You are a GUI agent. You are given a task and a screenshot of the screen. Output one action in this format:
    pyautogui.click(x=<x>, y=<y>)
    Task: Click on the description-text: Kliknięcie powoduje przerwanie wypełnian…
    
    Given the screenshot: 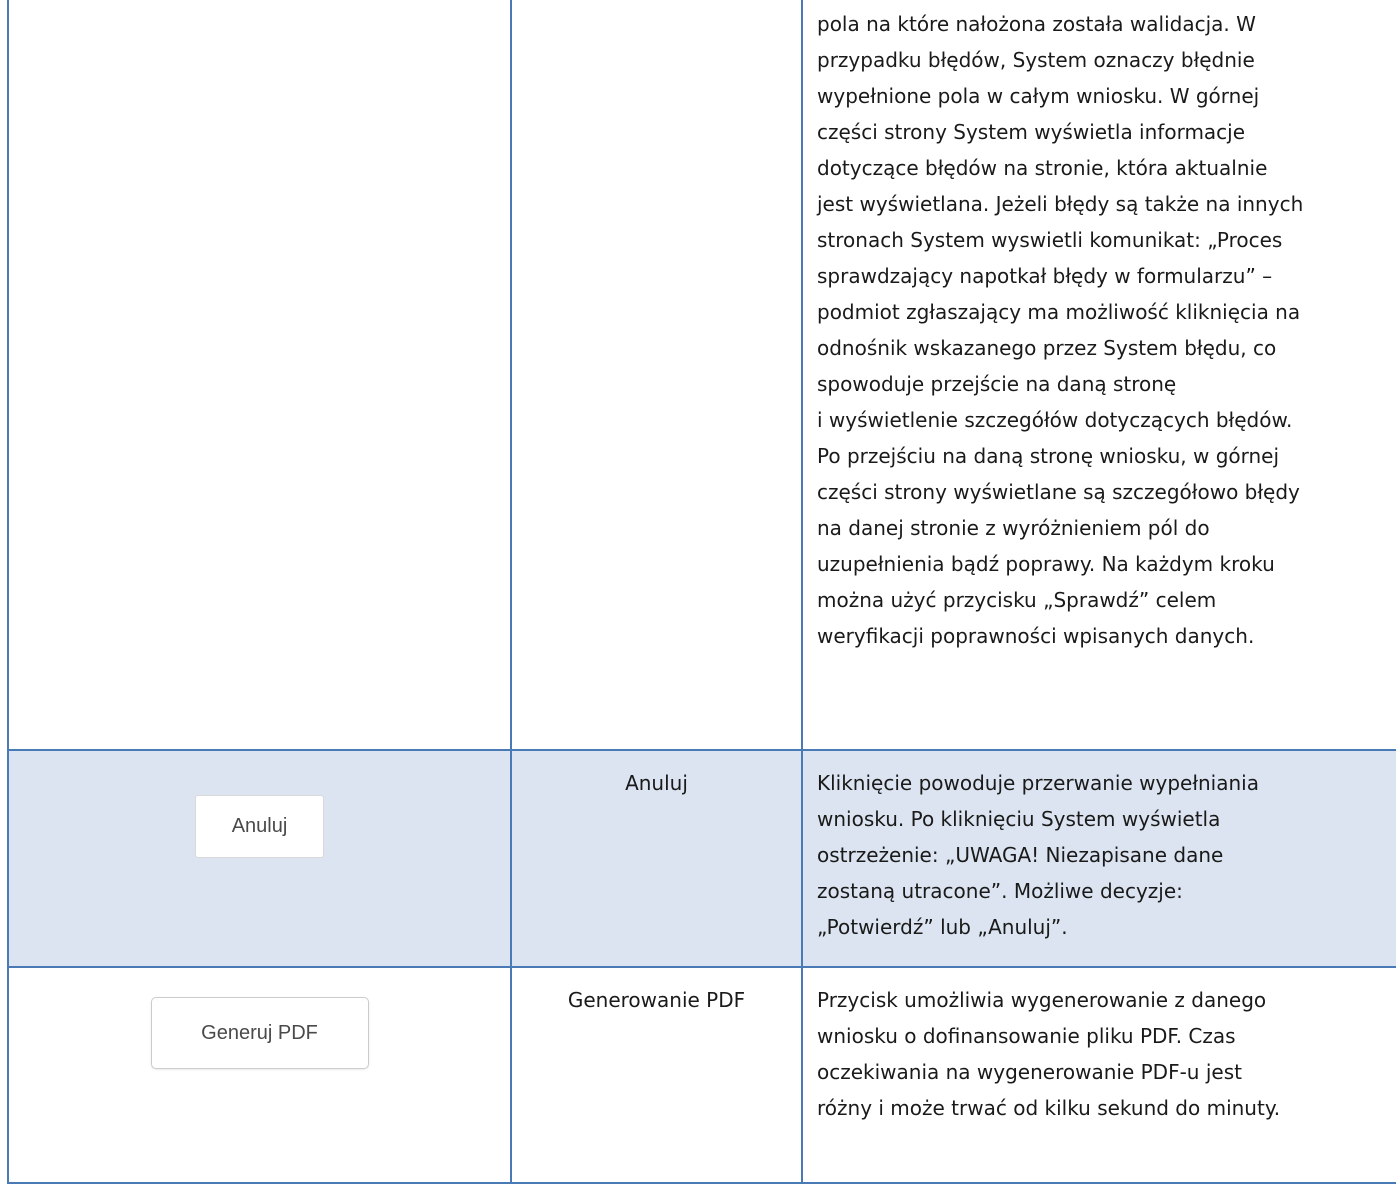 What is the action you would take?
    pyautogui.click(x=1038, y=855)
    